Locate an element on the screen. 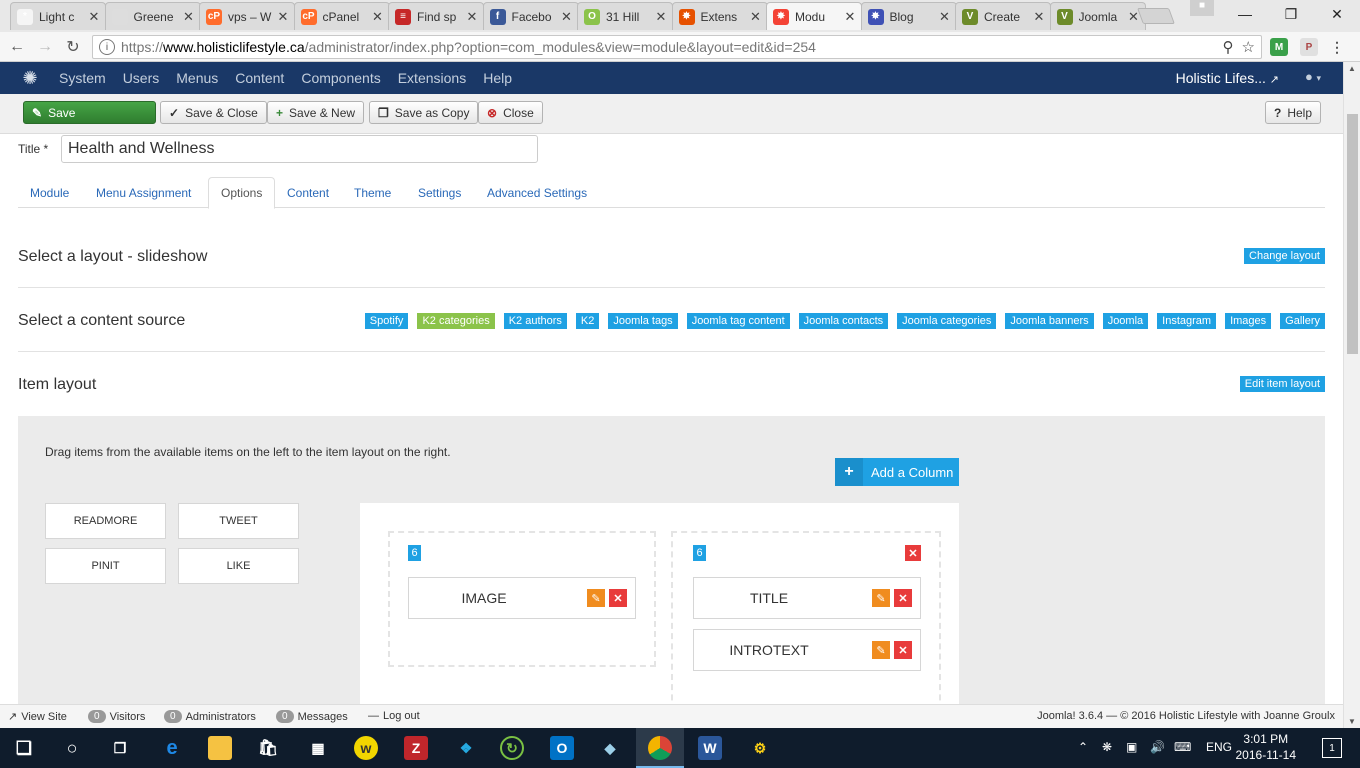 The height and width of the screenshot is (768, 1360). menu-help: Help is located at coordinates (497, 78).